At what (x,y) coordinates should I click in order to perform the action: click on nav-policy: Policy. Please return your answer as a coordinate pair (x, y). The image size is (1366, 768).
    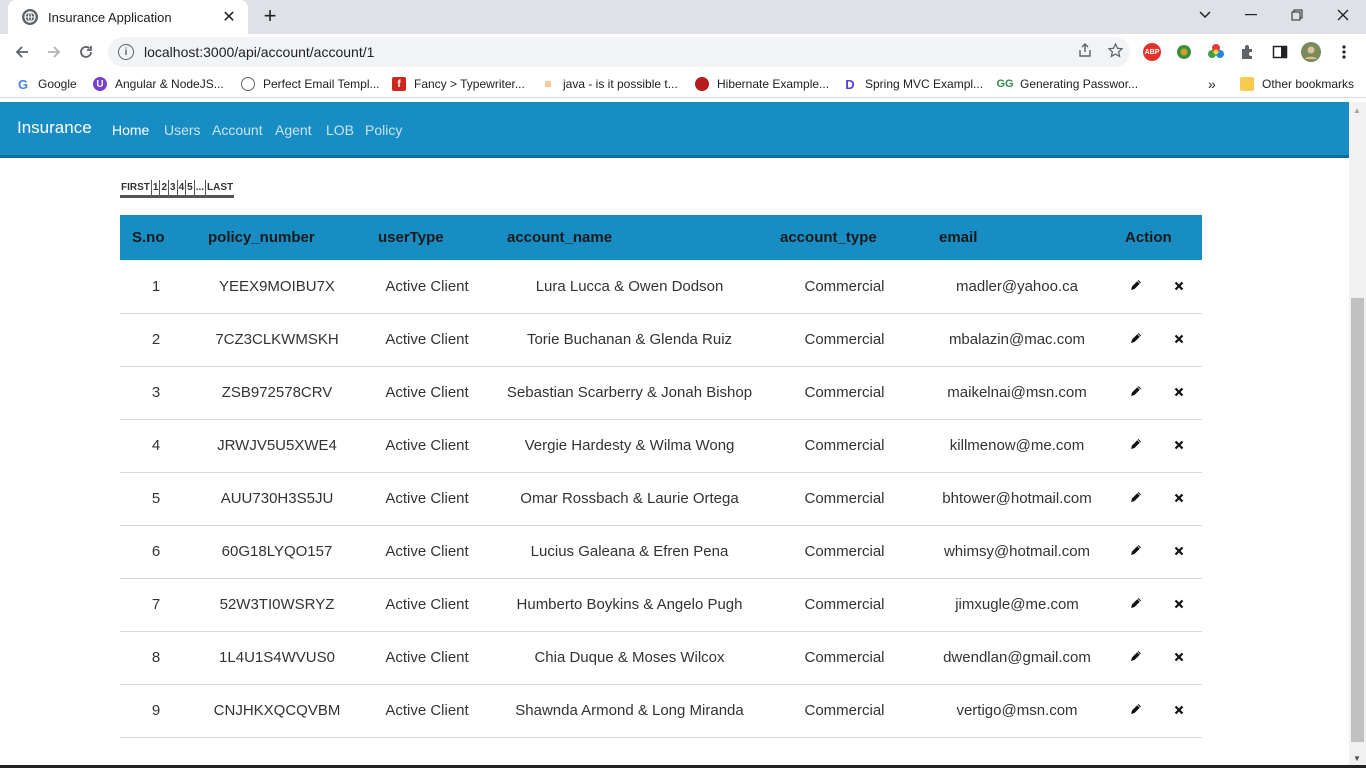
    Looking at the image, I should click on (383, 130).